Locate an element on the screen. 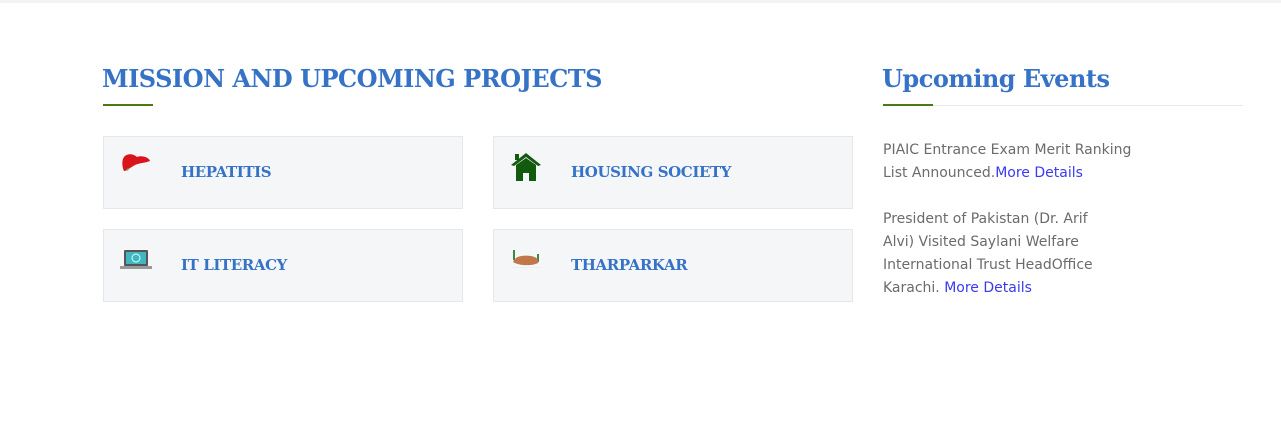 The width and height of the screenshot is (1281, 448). desert-icon is located at coordinates (526, 259).